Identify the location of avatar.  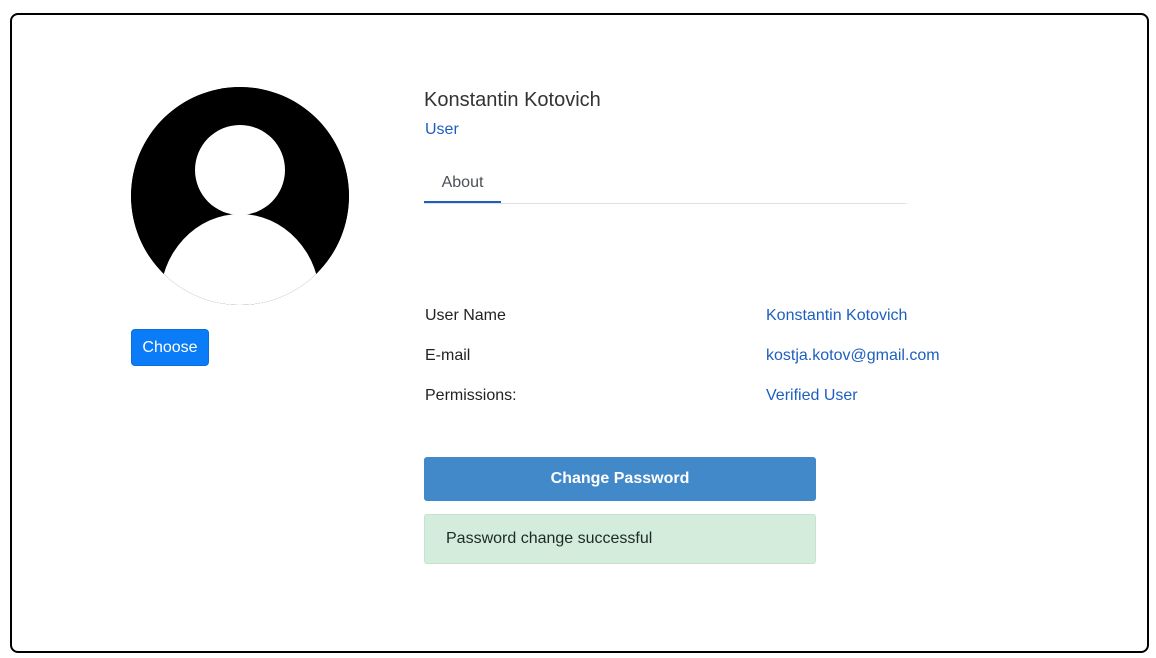
(240, 196).